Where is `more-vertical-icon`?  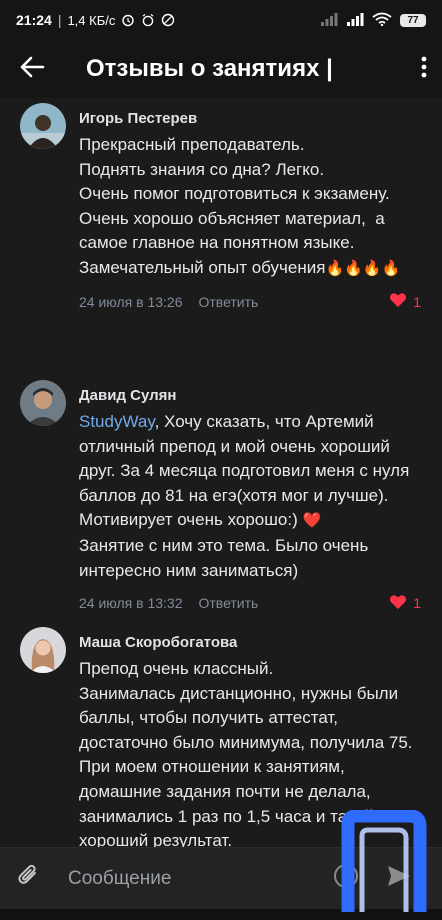 more-vertical-icon is located at coordinates (424, 69).